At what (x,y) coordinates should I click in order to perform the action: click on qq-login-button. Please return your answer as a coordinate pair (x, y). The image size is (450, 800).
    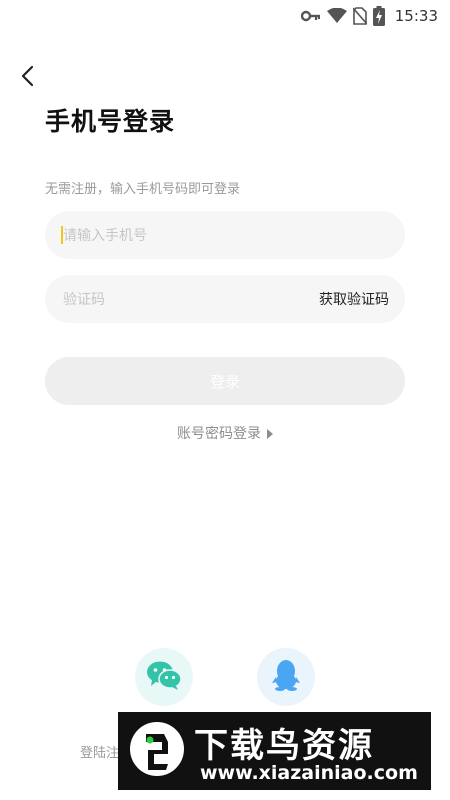
    Looking at the image, I should click on (286, 677).